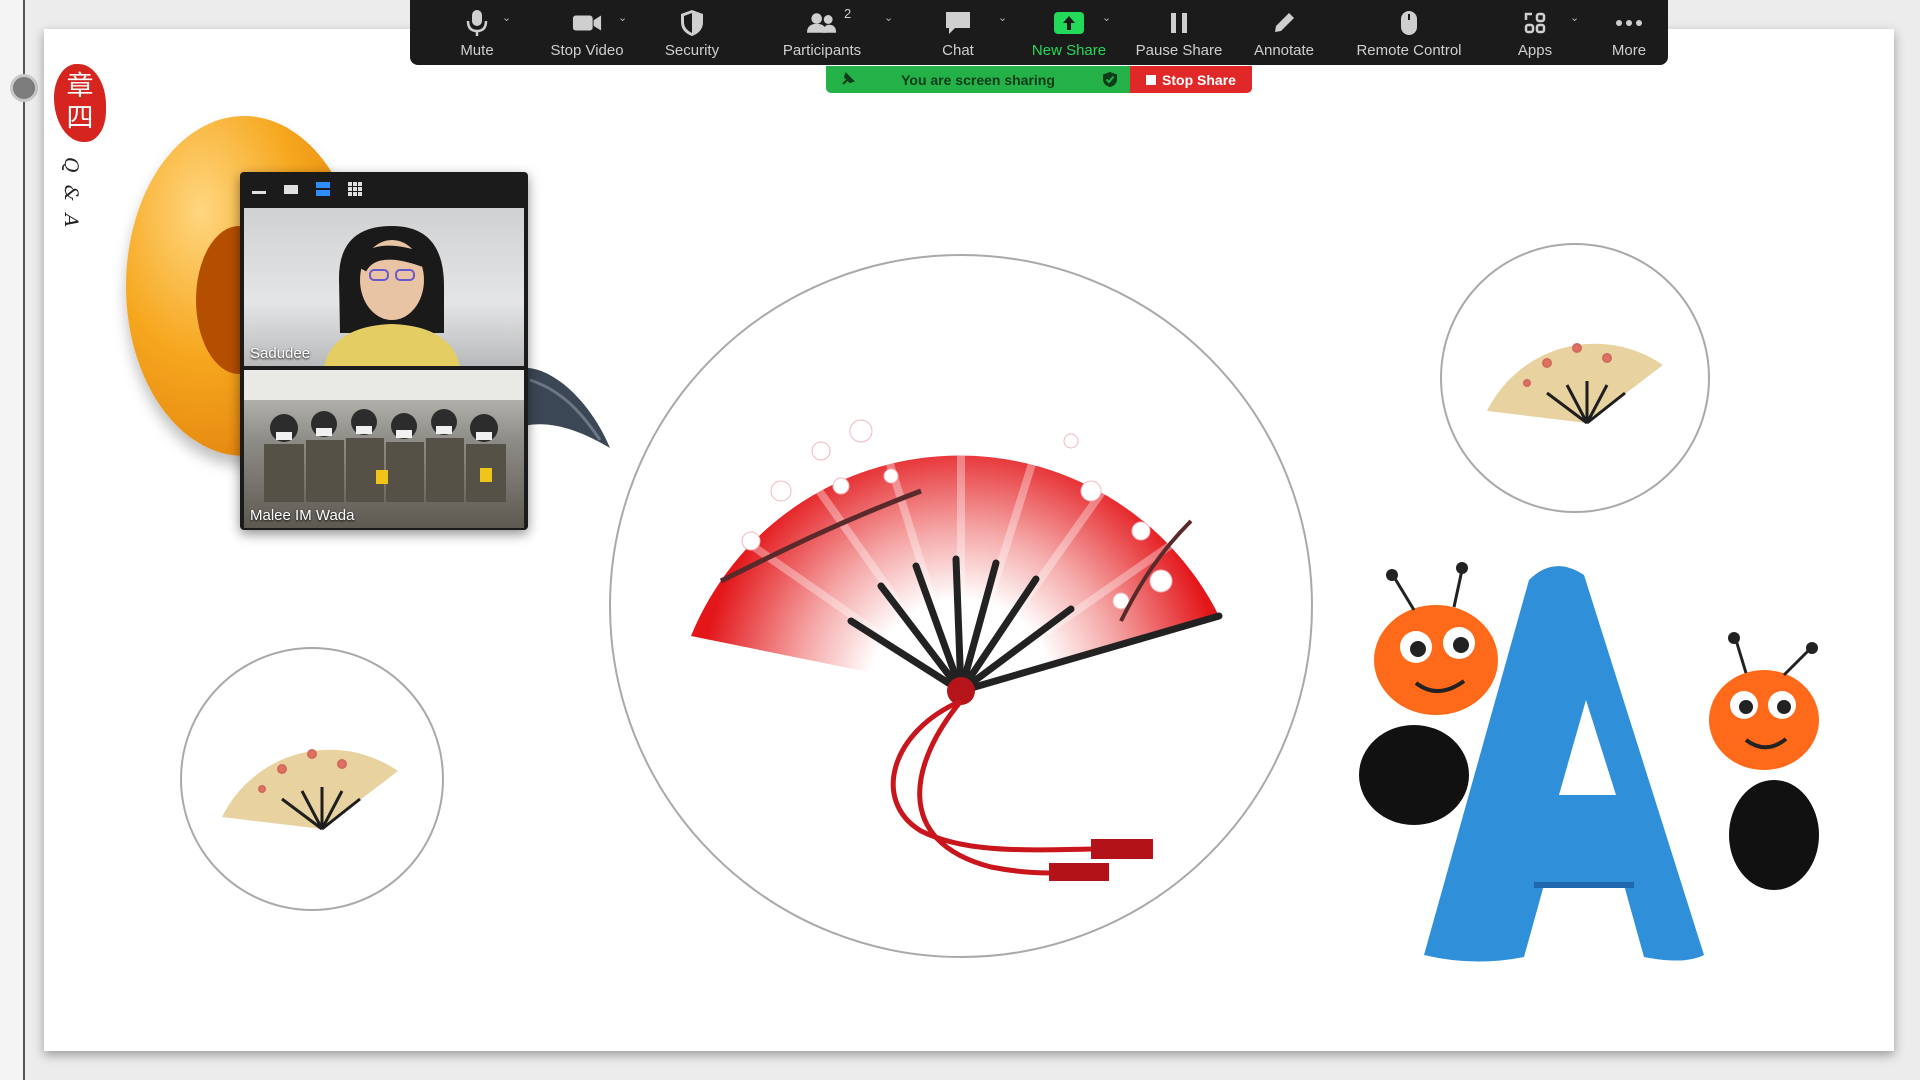 The height and width of the screenshot is (1080, 1920). Describe the element at coordinates (1409, 50) in the screenshot. I see `remote-control-label: Remote Control` at that location.